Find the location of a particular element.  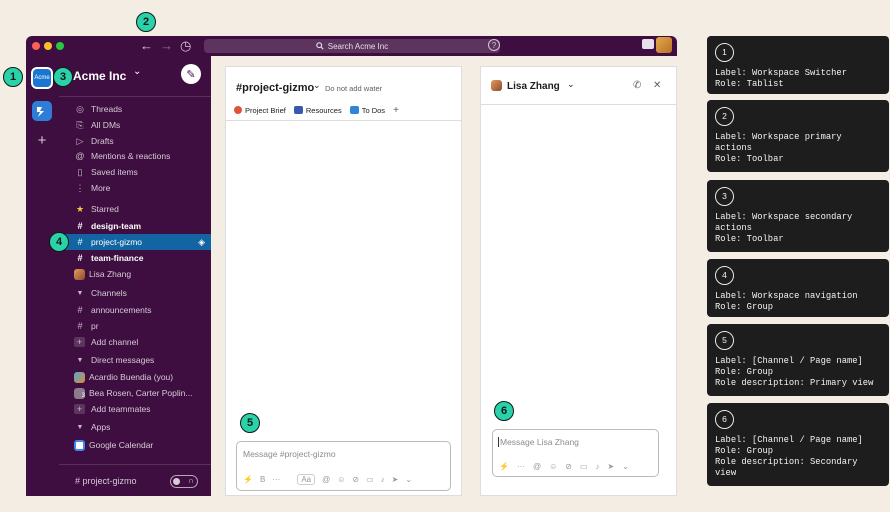

sidebar-item-design-team: # design-team is located at coordinates (135, 226).